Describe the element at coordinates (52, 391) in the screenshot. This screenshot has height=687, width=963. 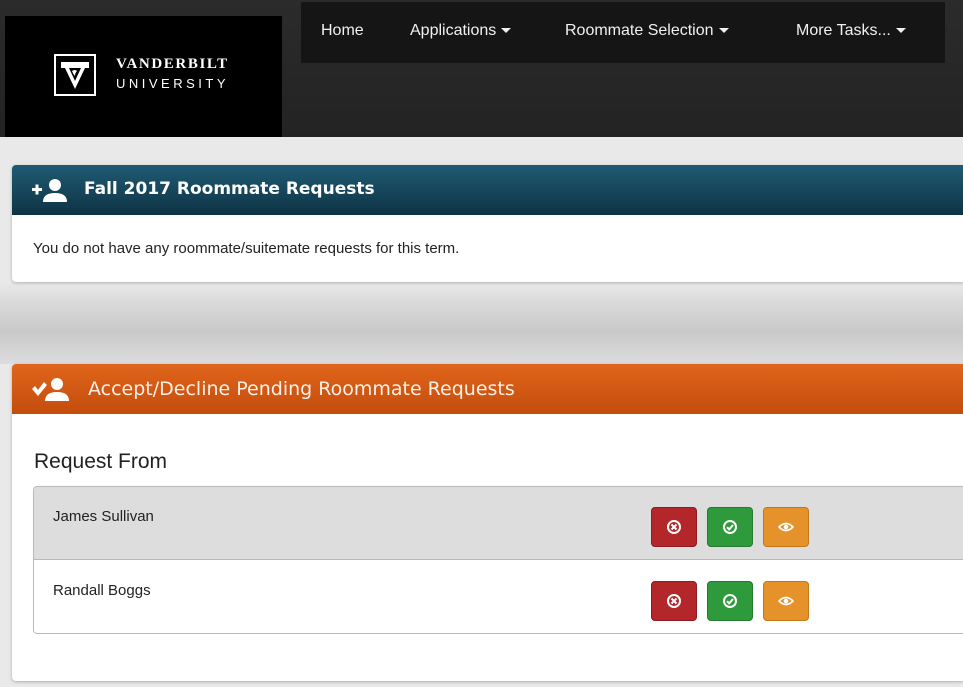
I see `check-user-icon` at that location.